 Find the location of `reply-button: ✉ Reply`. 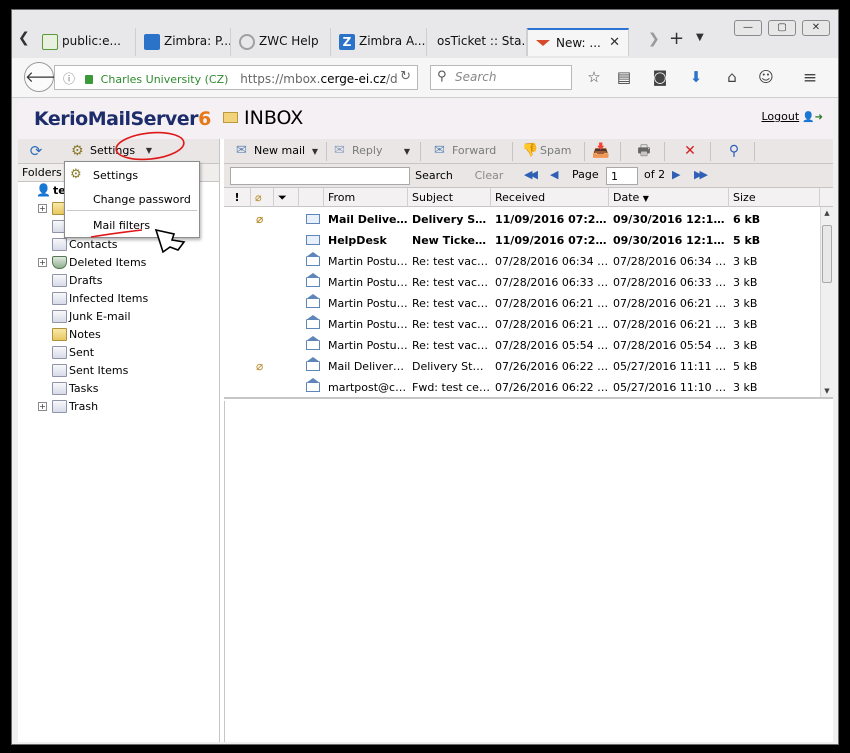

reply-button: ✉ Reply is located at coordinates (357, 151).